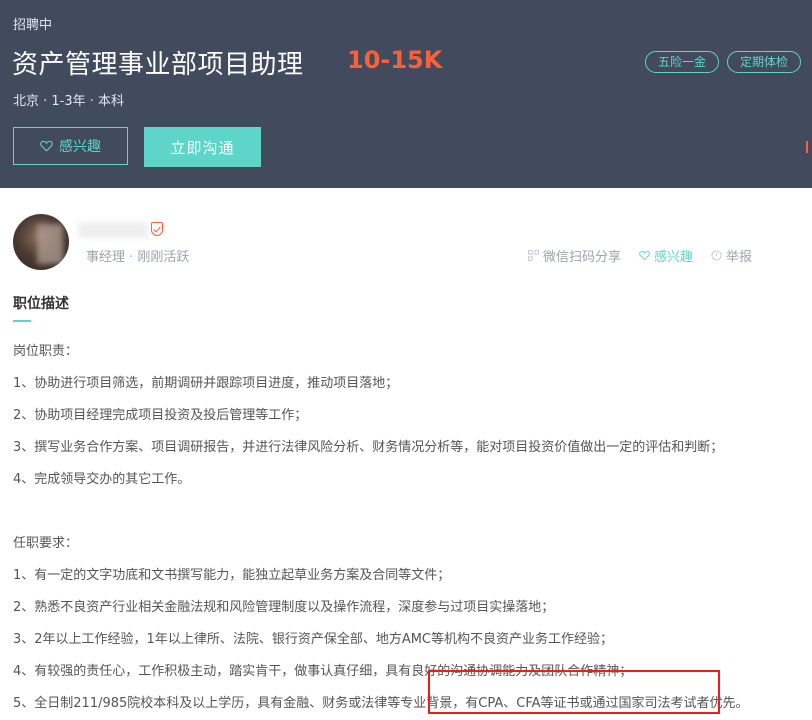 This screenshot has height=720, width=812. Describe the element at coordinates (33, 25) in the screenshot. I see `job-status: 招聘中` at that location.